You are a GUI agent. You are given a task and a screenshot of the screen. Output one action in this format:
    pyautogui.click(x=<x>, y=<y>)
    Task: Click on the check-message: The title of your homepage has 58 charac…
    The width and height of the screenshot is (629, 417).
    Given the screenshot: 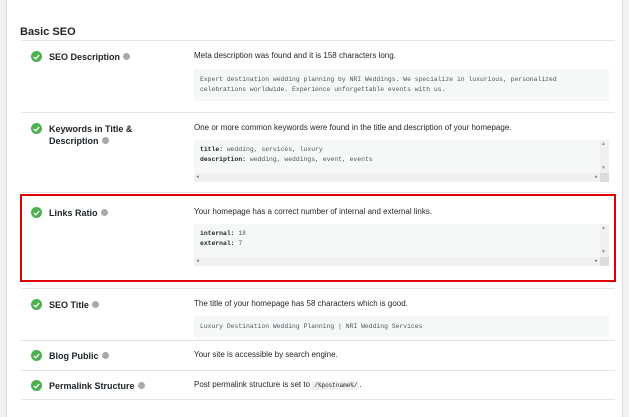 What is the action you would take?
    pyautogui.click(x=301, y=303)
    